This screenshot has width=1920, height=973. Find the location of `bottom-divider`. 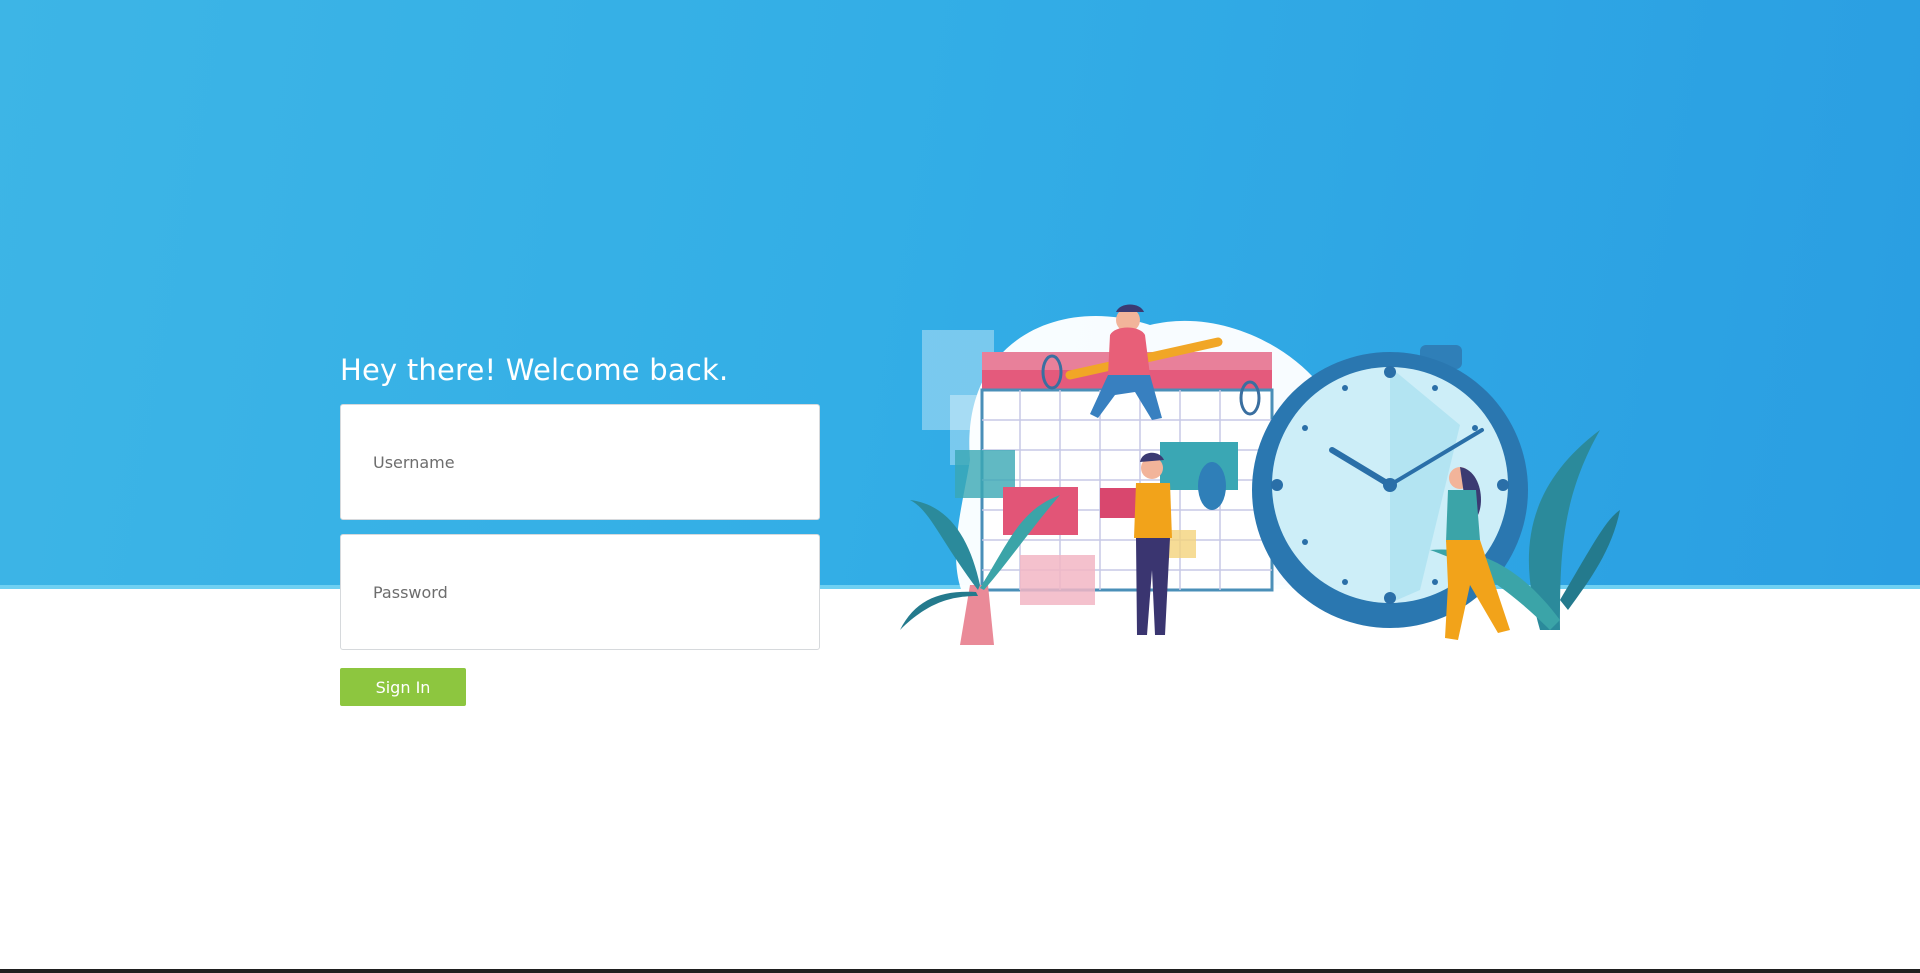

bottom-divider is located at coordinates (960, 971).